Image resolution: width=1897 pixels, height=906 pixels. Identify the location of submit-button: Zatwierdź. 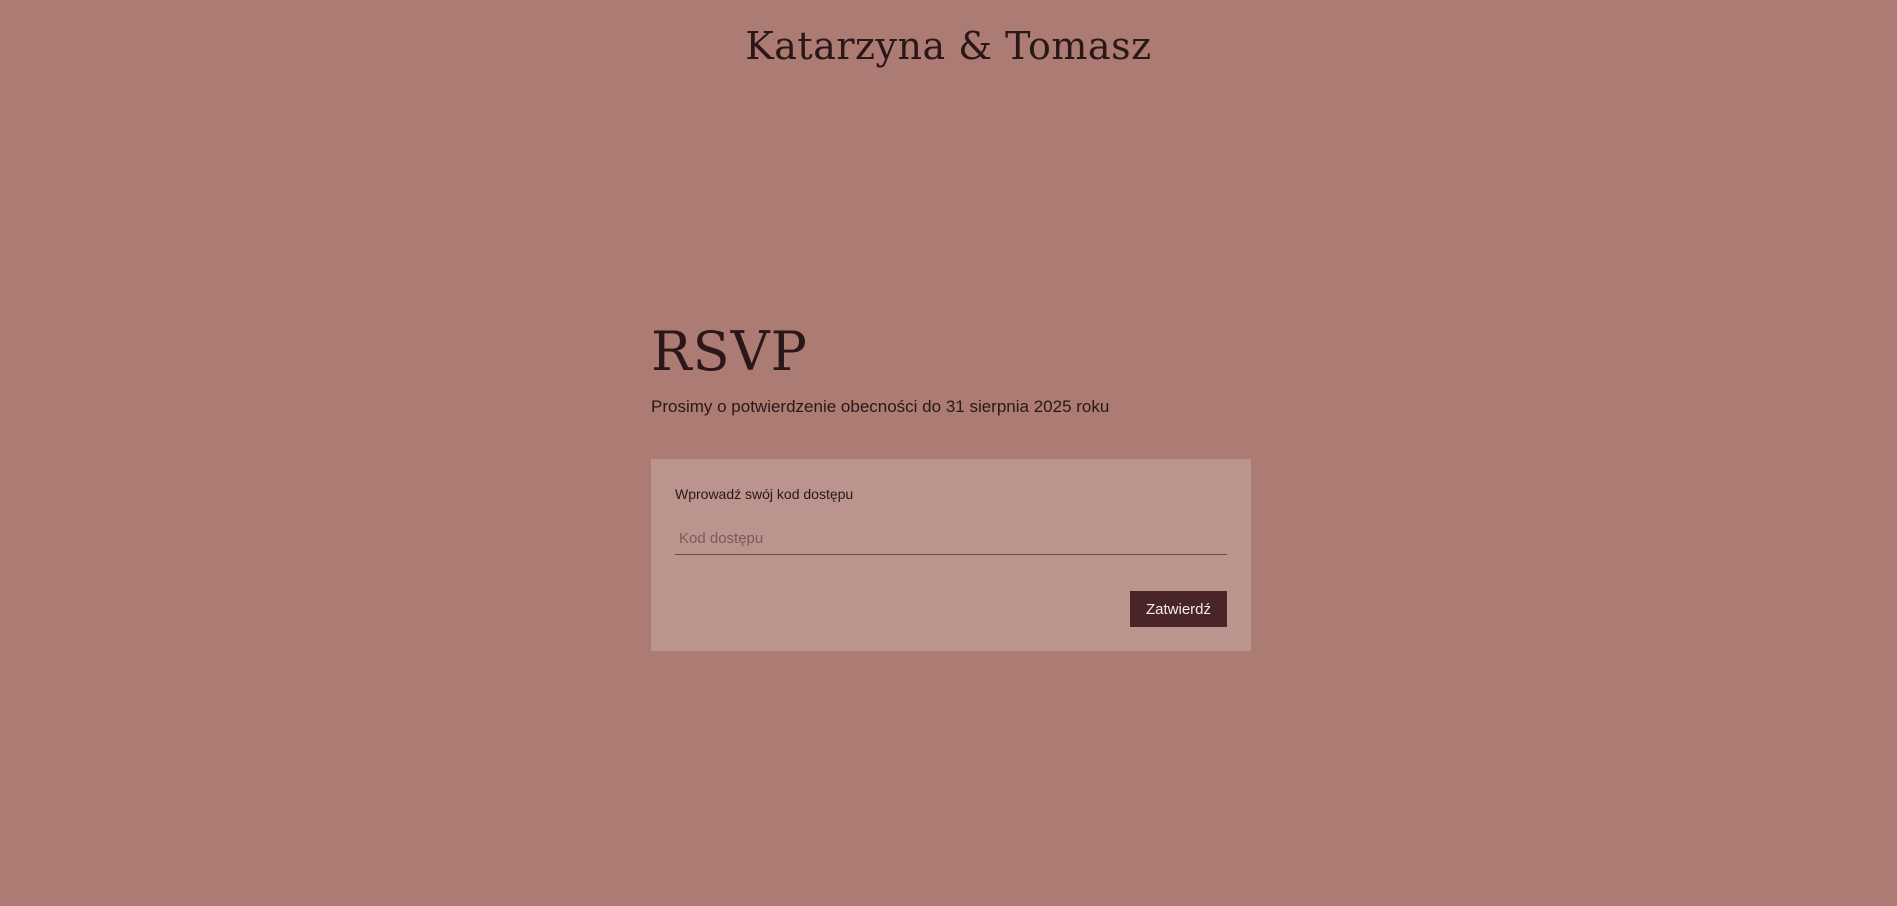
(1178, 609).